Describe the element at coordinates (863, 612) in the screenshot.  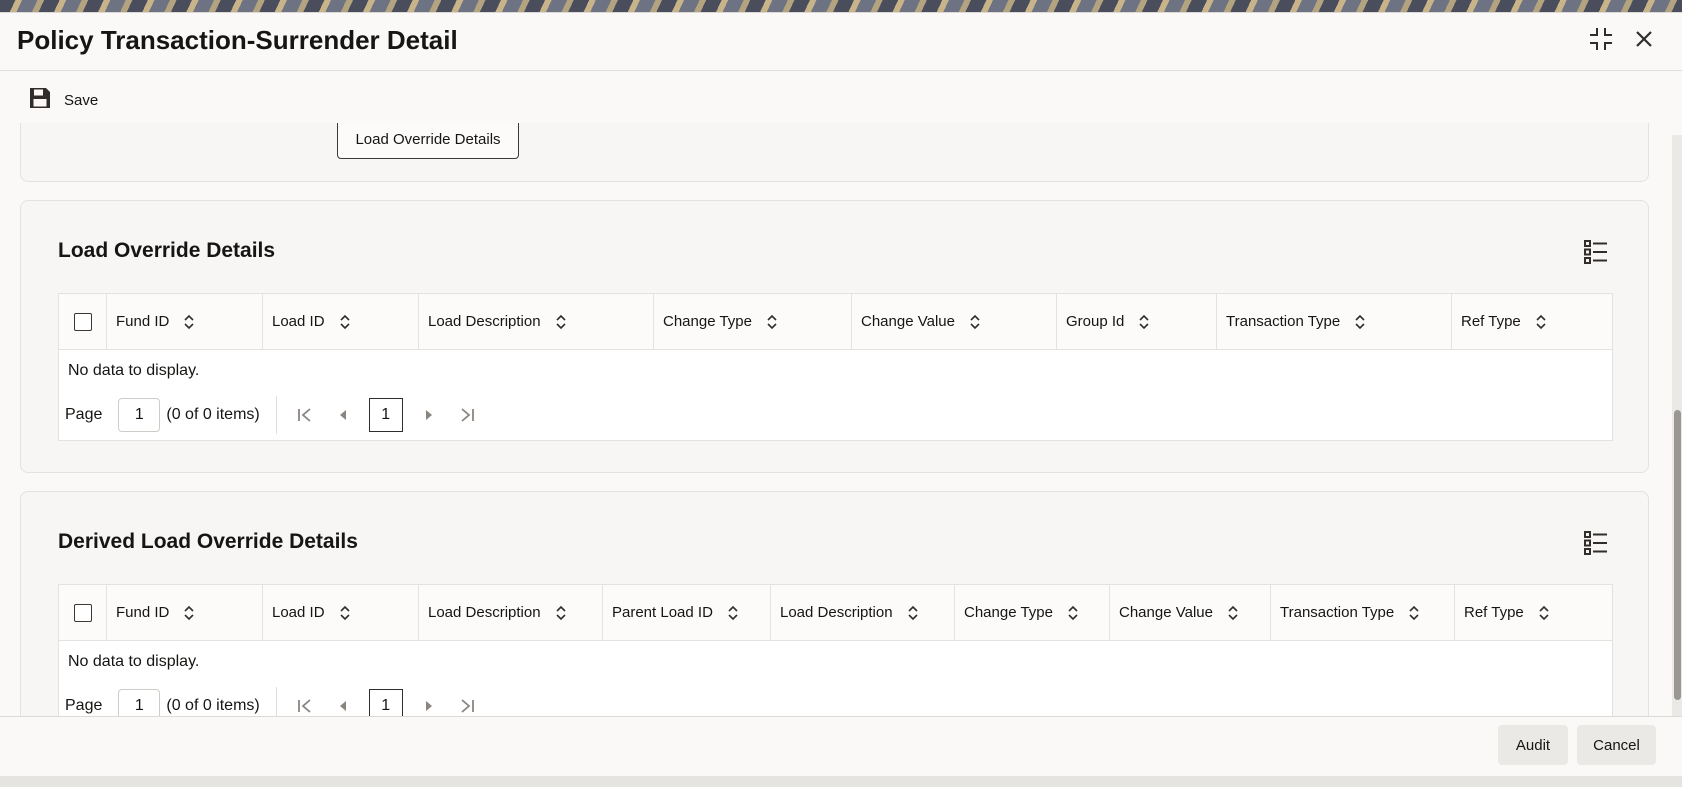
I see `column-header-parent-load-description: Load Description` at that location.